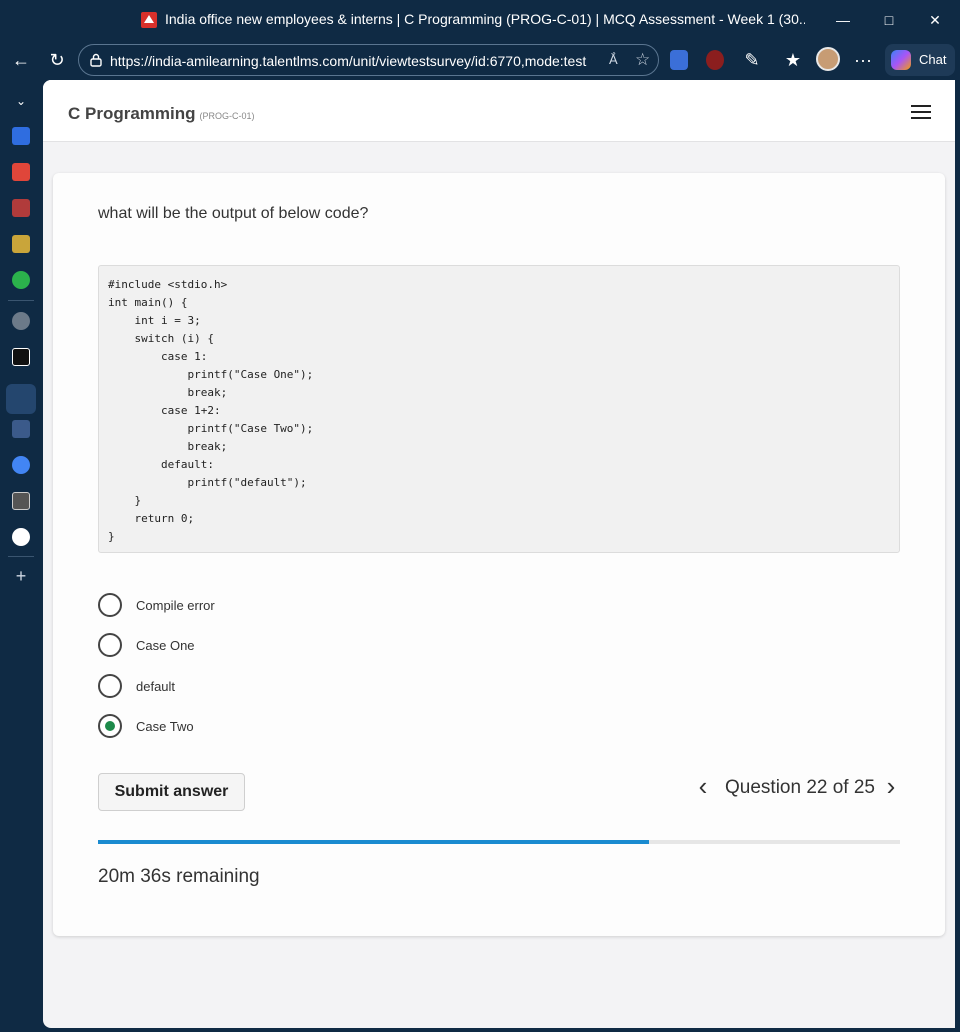 The width and height of the screenshot is (960, 1032). Describe the element at coordinates (227, 116) in the screenshot. I see `course-code: (PROG-C-01)` at that location.